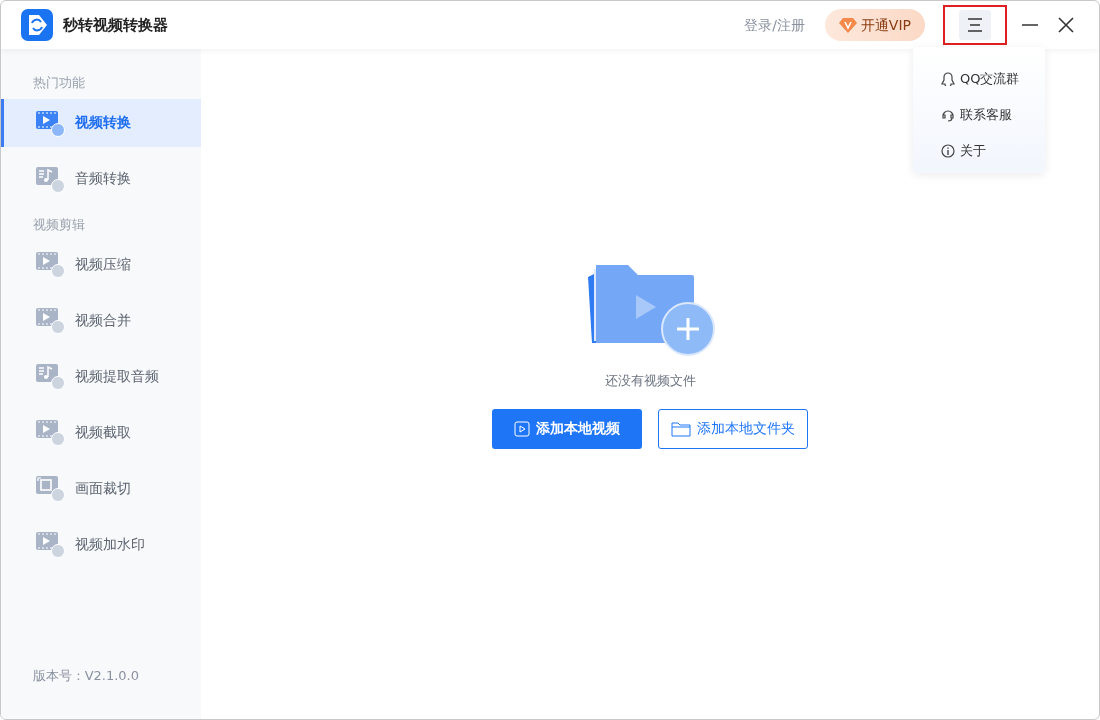 Image resolution: width=1100 pixels, height=720 pixels. Describe the element at coordinates (50, 488) in the screenshot. I see `frame-icon` at that location.